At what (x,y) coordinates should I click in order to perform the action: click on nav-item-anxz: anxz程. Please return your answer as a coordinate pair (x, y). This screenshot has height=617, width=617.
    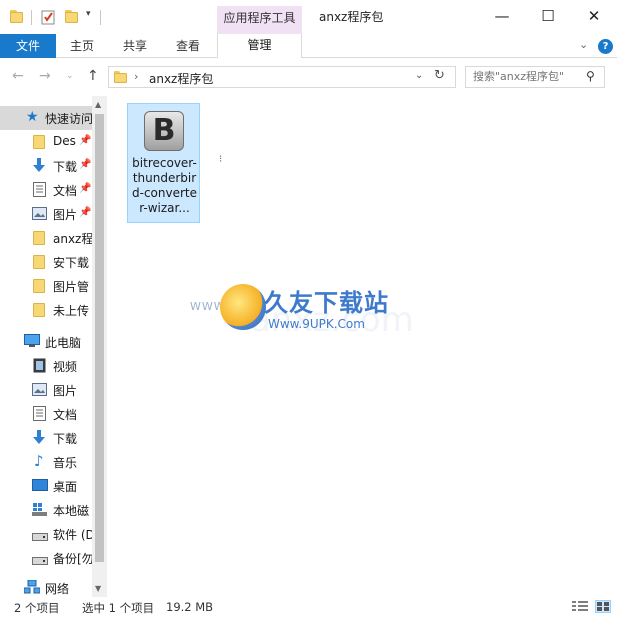
    Looking at the image, I should click on (46, 238).